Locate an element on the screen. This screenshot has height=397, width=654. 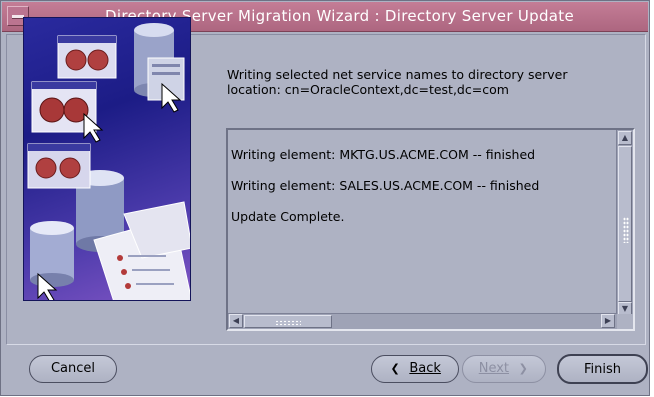
next-button-label: Next is located at coordinates (494, 368).